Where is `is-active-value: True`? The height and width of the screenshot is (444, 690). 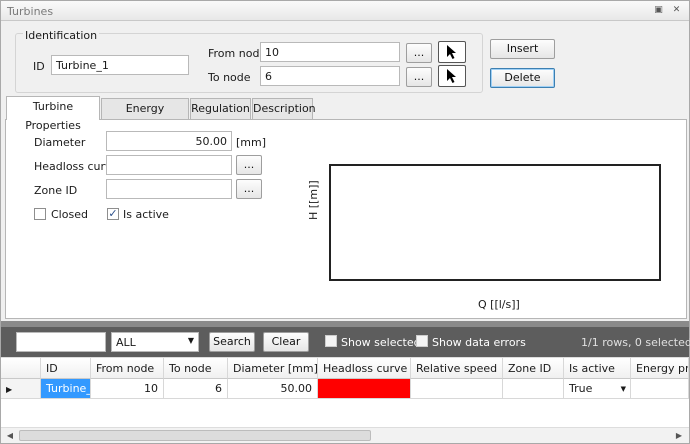 is-active-value: True is located at coordinates (581, 388).